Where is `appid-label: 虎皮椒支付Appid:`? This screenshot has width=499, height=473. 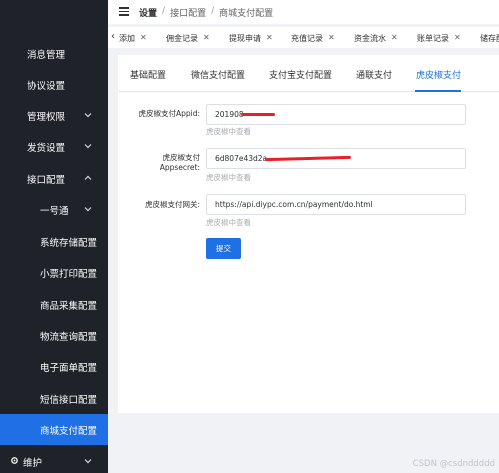
appid-label: 虎皮椒支付Appid: is located at coordinates (169, 113).